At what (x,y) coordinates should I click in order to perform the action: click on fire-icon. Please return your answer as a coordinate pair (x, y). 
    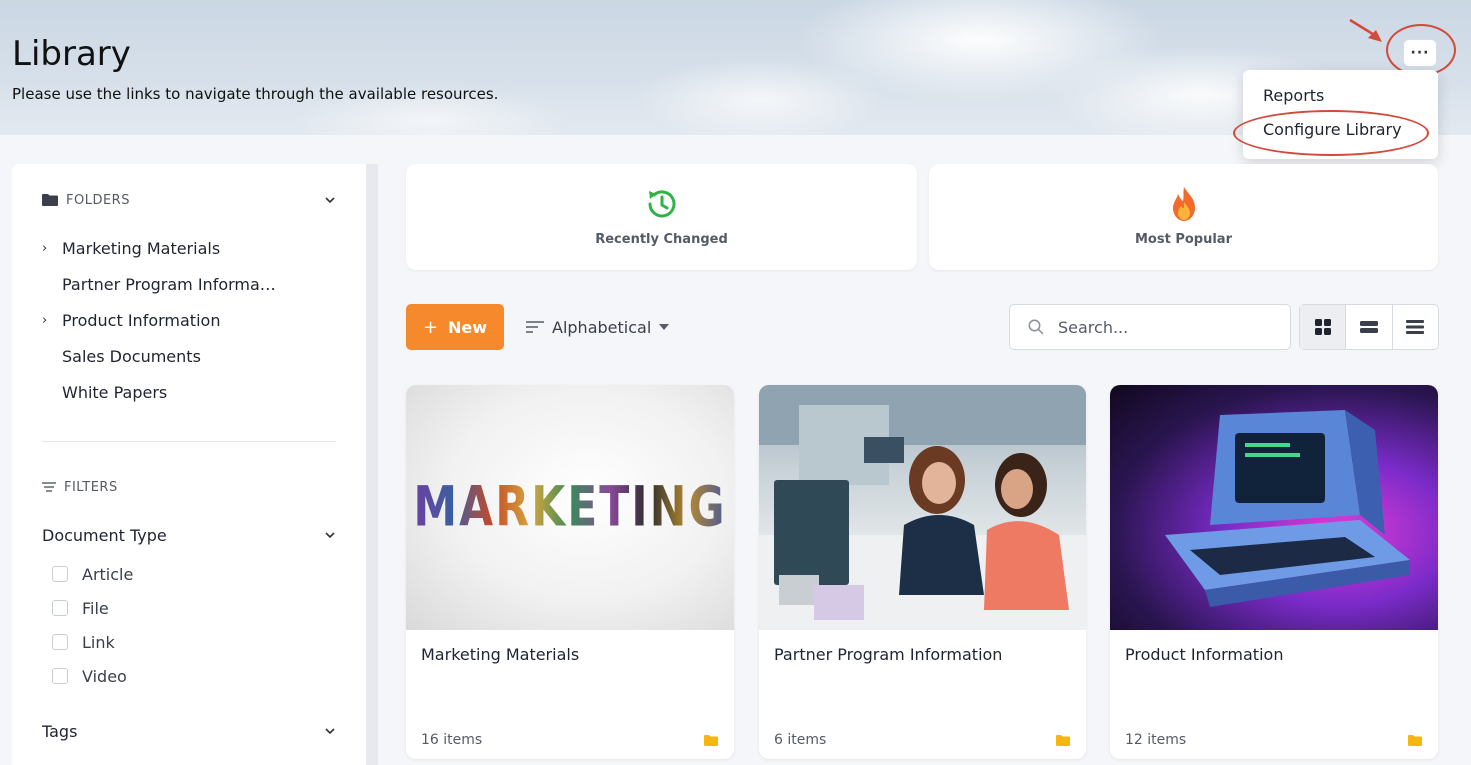
    Looking at the image, I should click on (1183, 204).